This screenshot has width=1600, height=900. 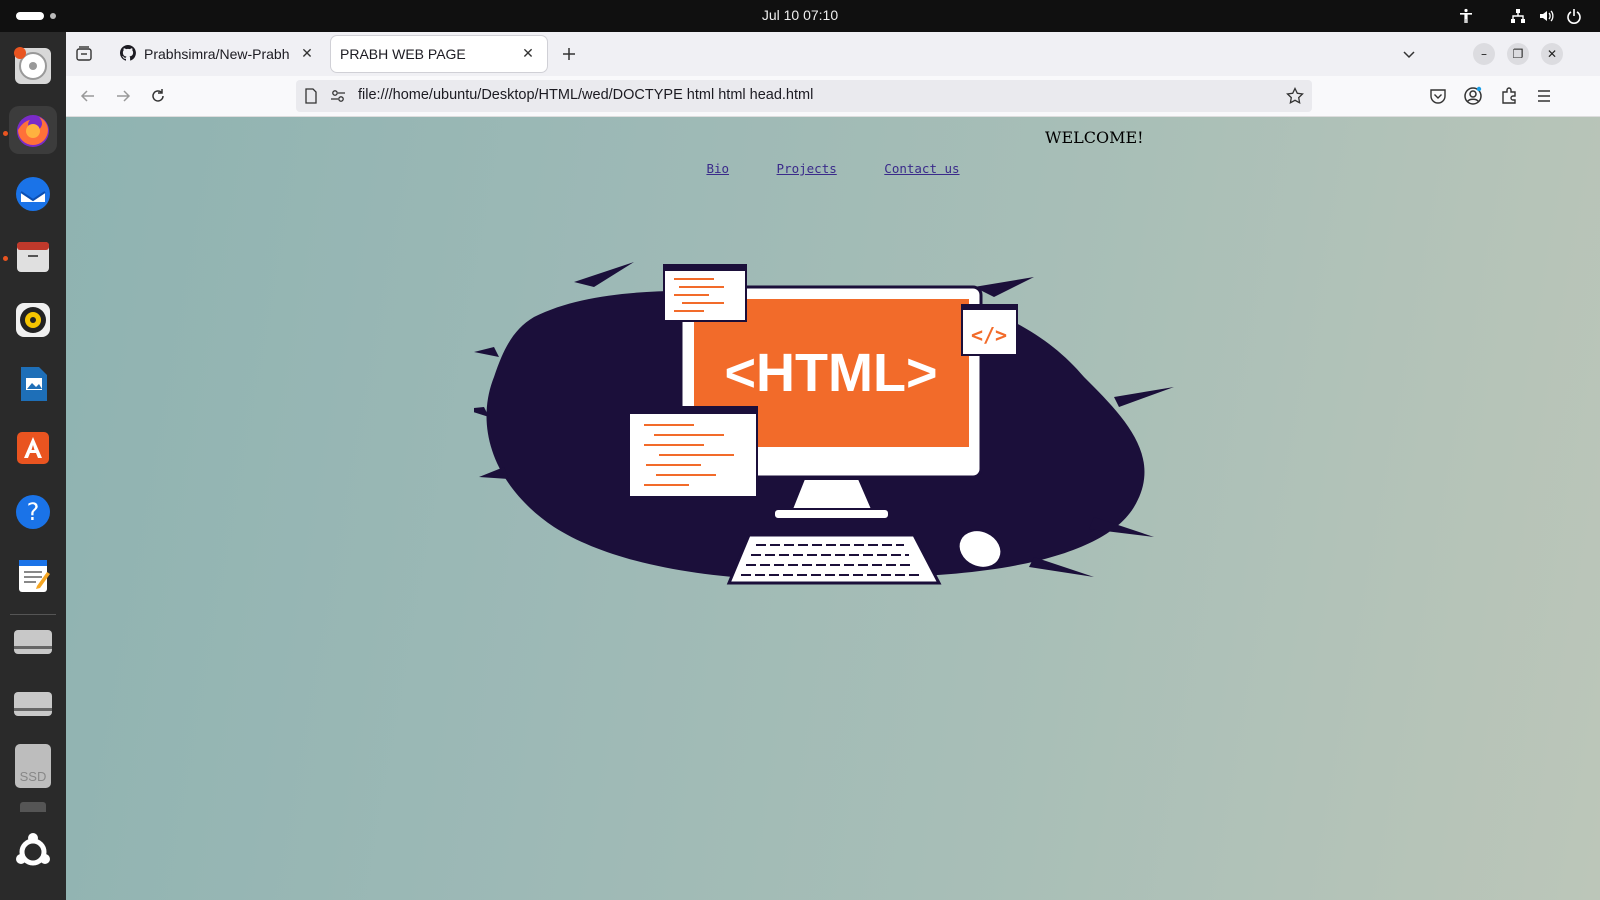 I want to click on ssd-label: SSD, so click(x=33, y=776).